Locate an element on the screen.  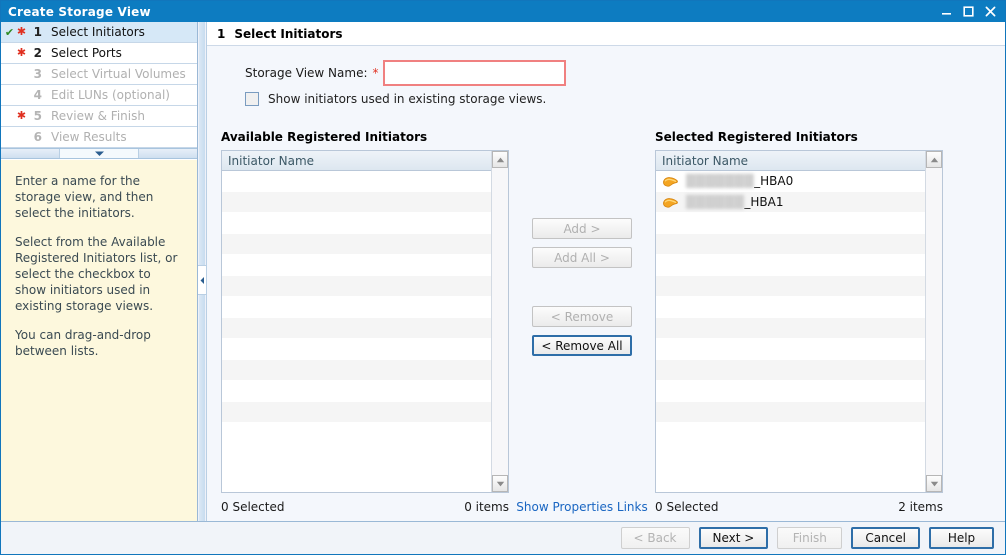
available-vertical-scrollbar is located at coordinates (499, 321).